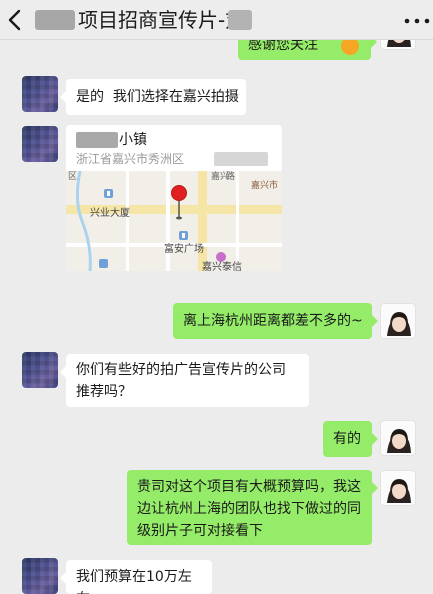  I want to click on location-card: 小镇 浙江省嘉兴市秀洲区 区 嘉兴 路 嘉兴市 兴业大厦 富安广场 嘉兴泰信, so click(174, 198).